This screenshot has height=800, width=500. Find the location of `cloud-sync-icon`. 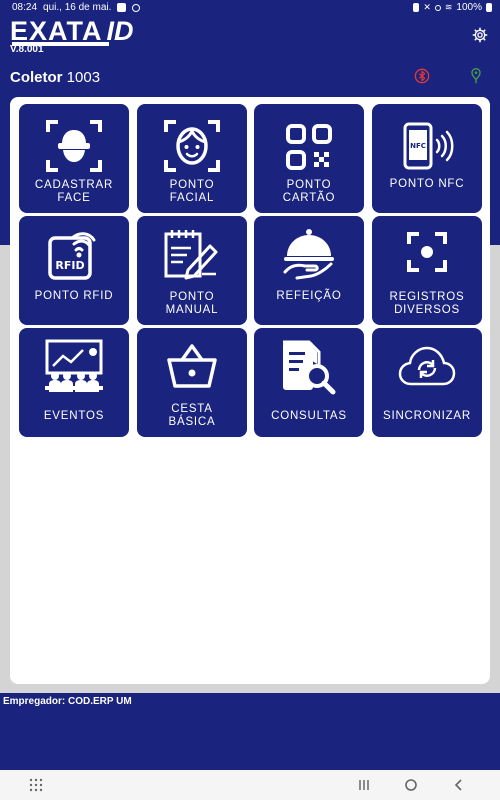

cloud-sync-icon is located at coordinates (427, 366).